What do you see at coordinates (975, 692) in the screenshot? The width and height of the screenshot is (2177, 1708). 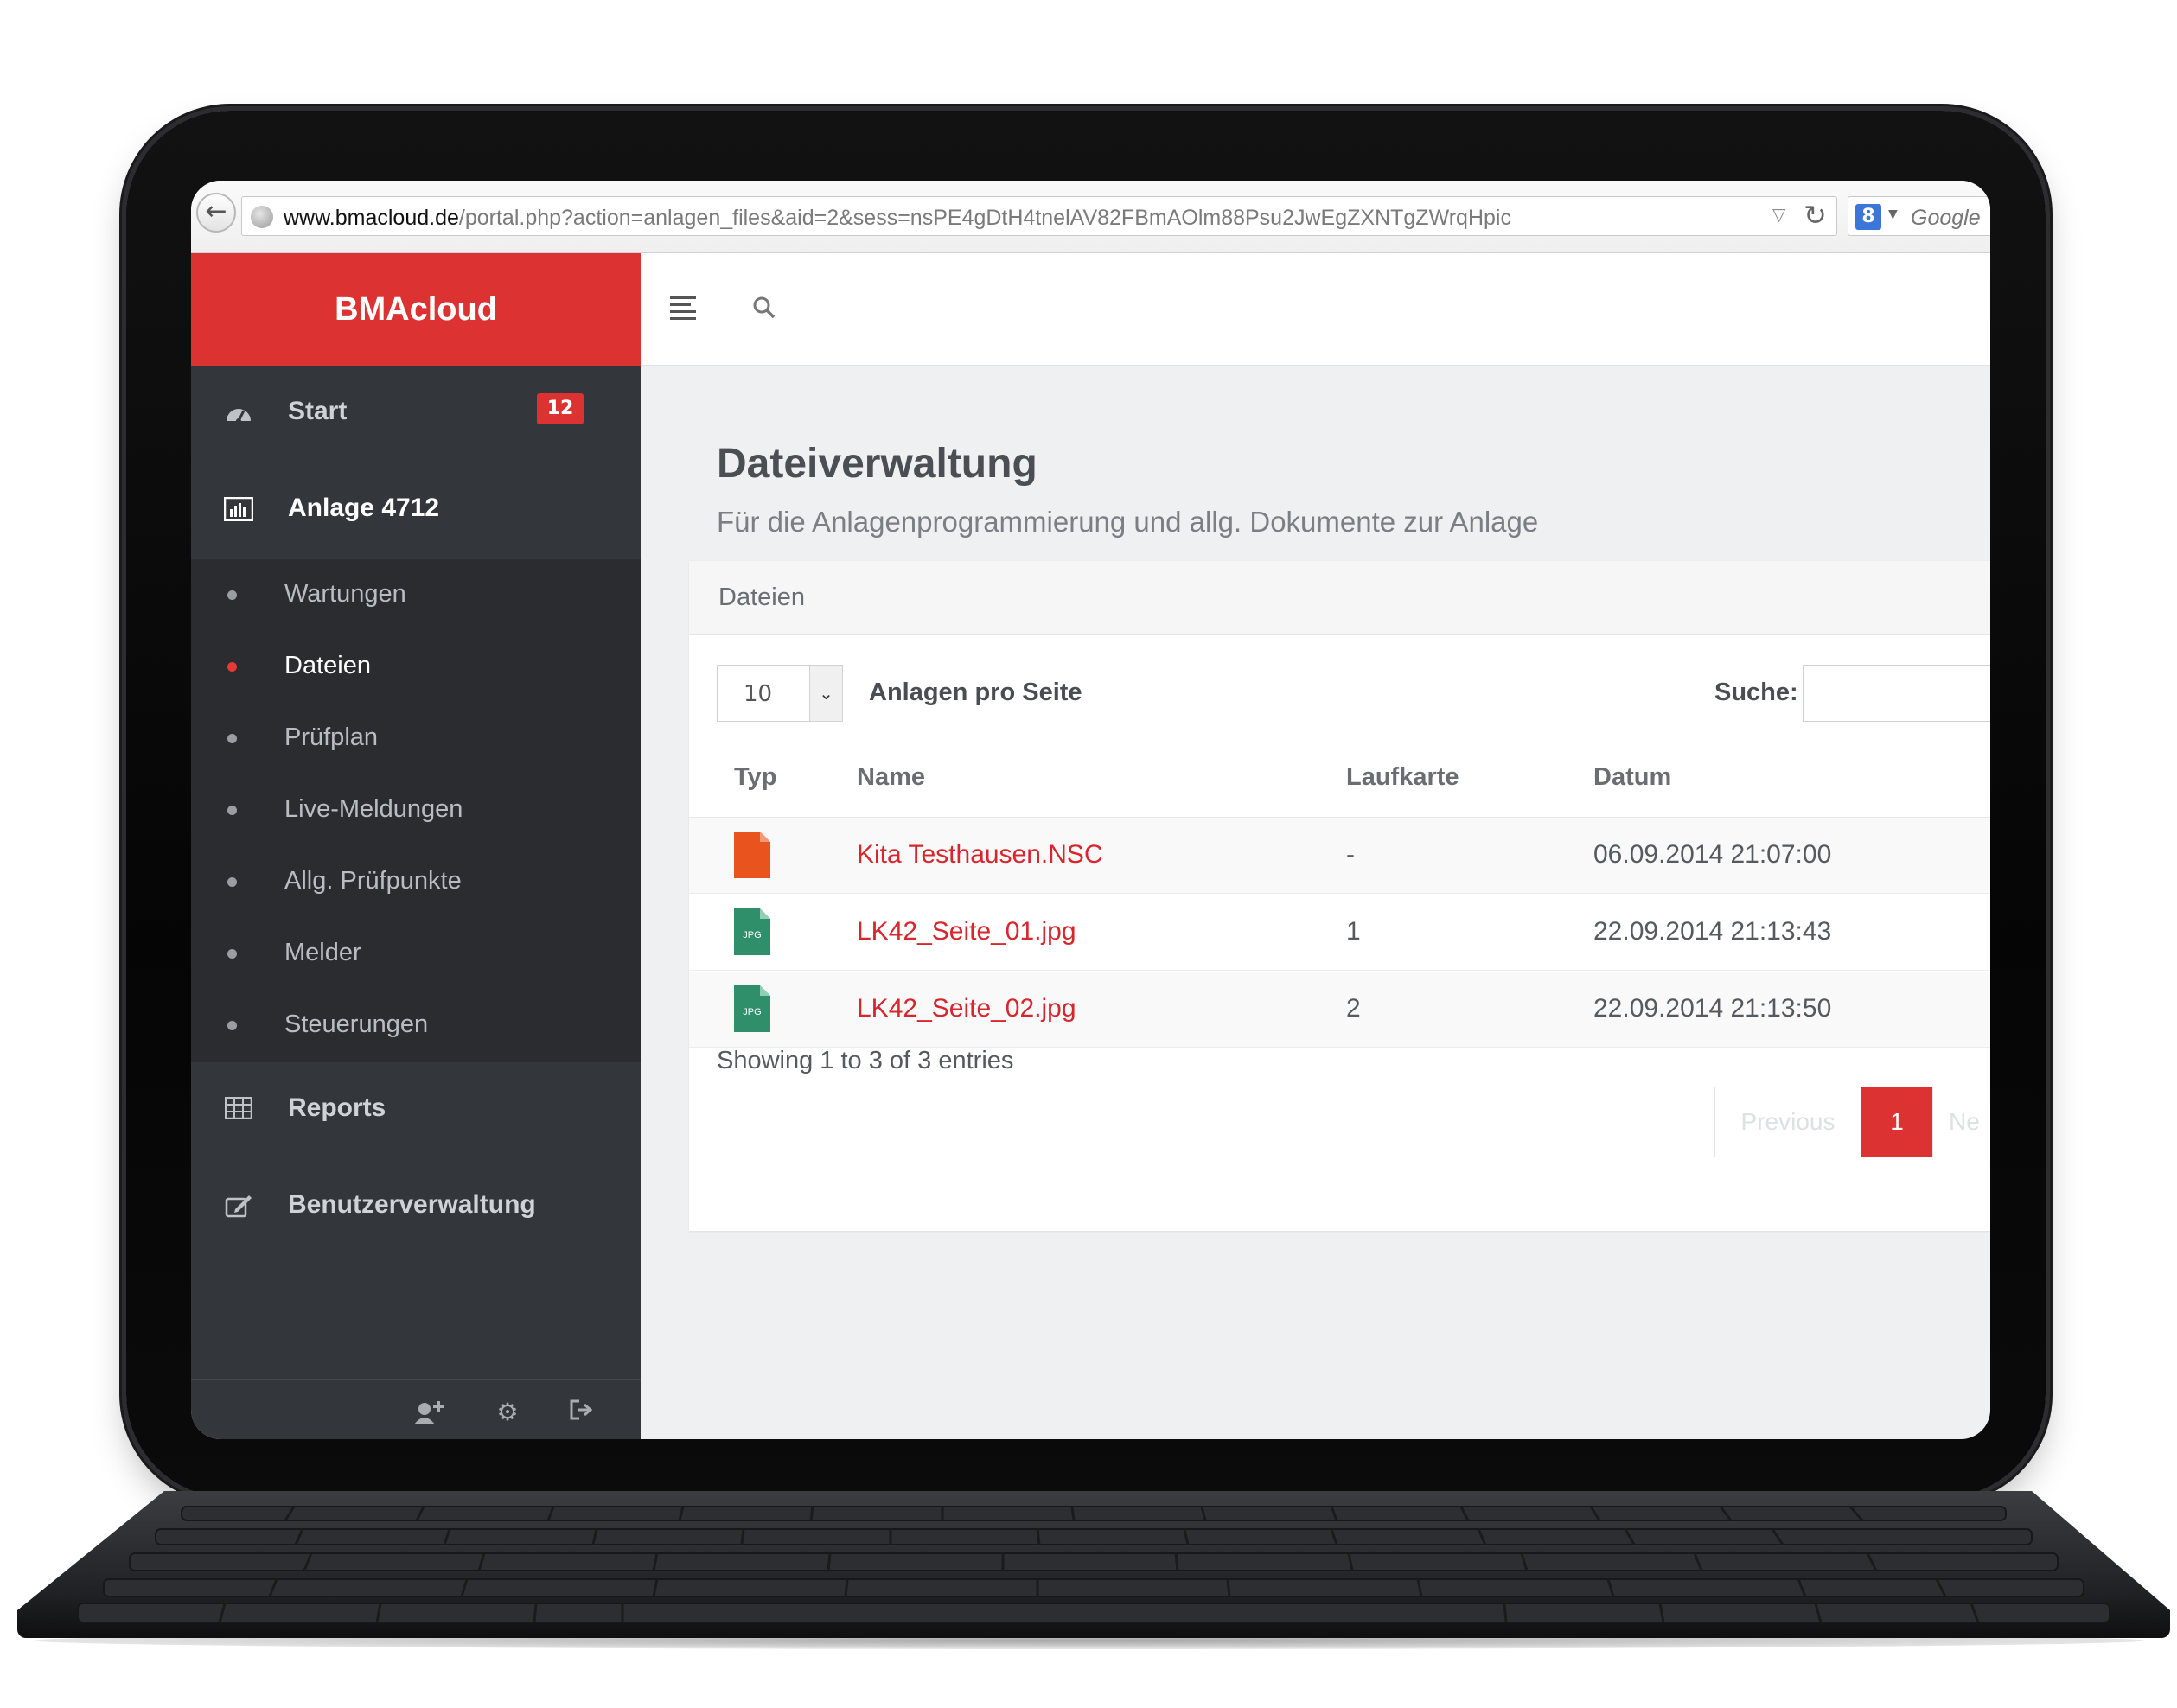 I see `page-length-label: Anlagen pro Seite` at bounding box center [975, 692].